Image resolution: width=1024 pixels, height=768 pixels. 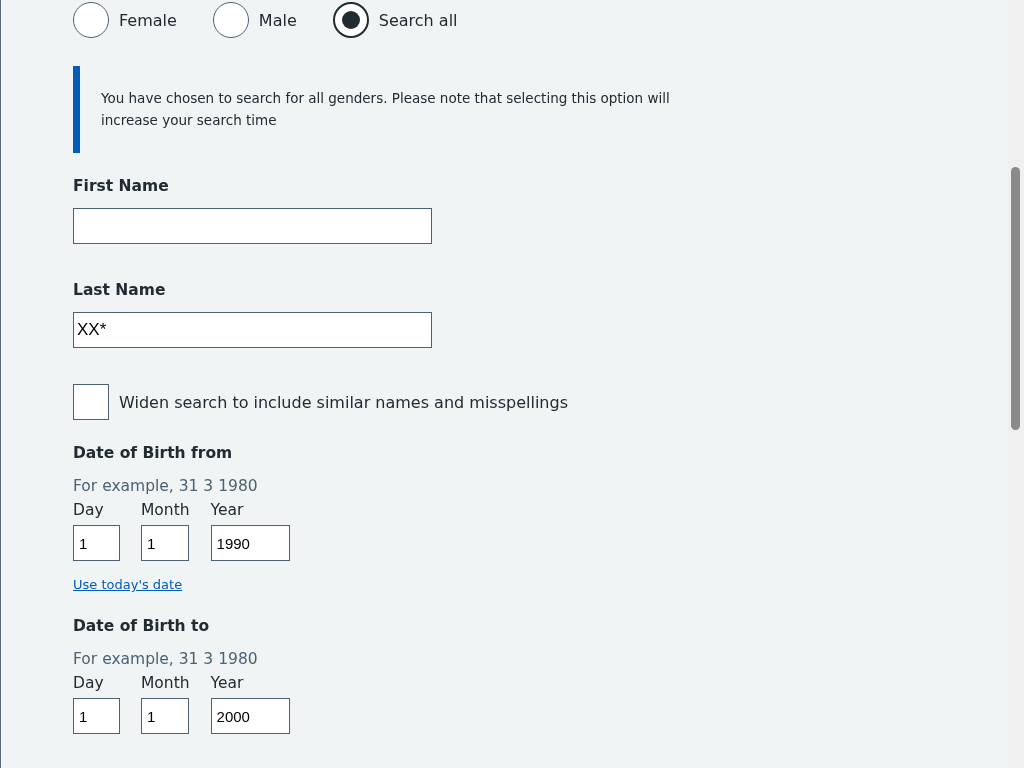 What do you see at coordinates (91, 402) in the screenshot?
I see `checkbox` at bounding box center [91, 402].